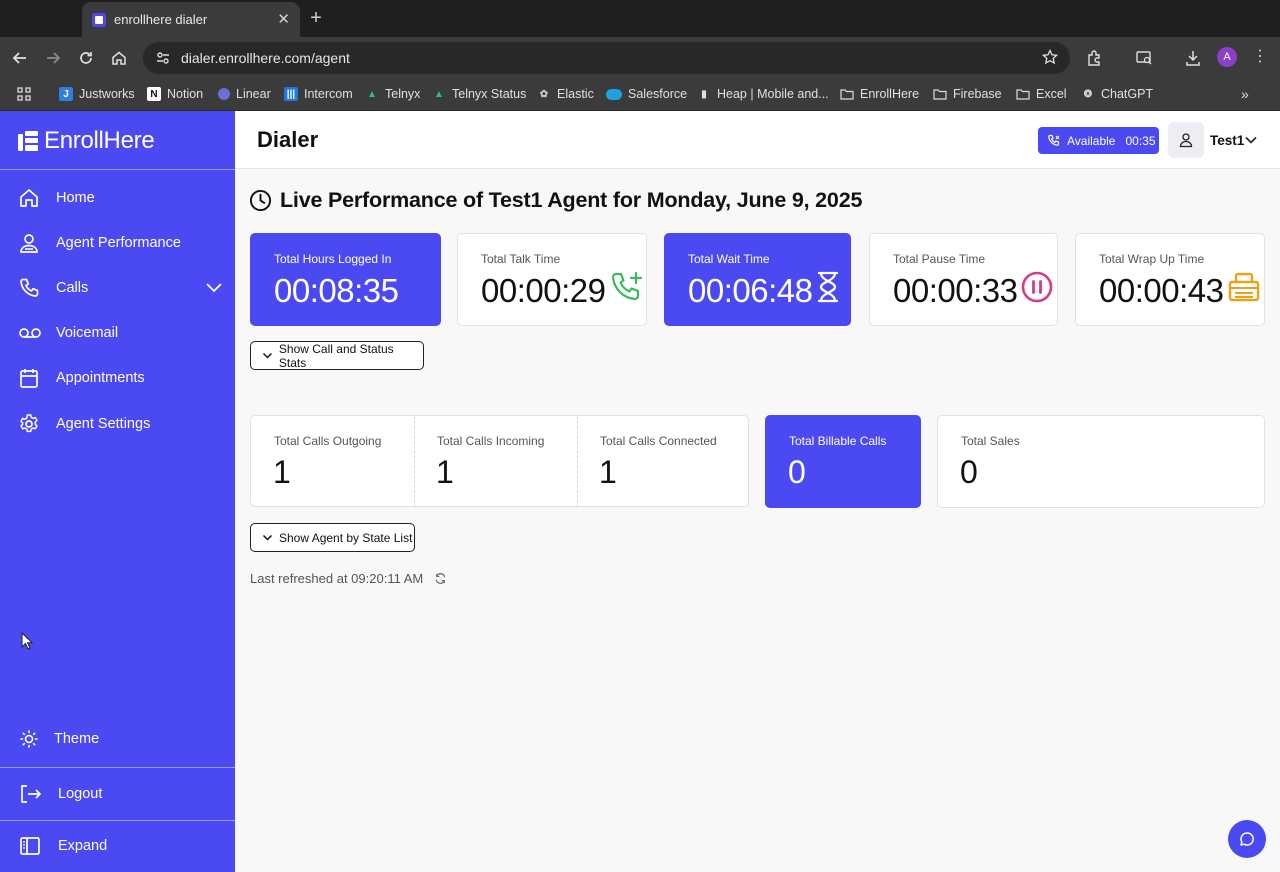  Describe the element at coordinates (29, 243) in the screenshot. I see `agent-performance-icon` at that location.